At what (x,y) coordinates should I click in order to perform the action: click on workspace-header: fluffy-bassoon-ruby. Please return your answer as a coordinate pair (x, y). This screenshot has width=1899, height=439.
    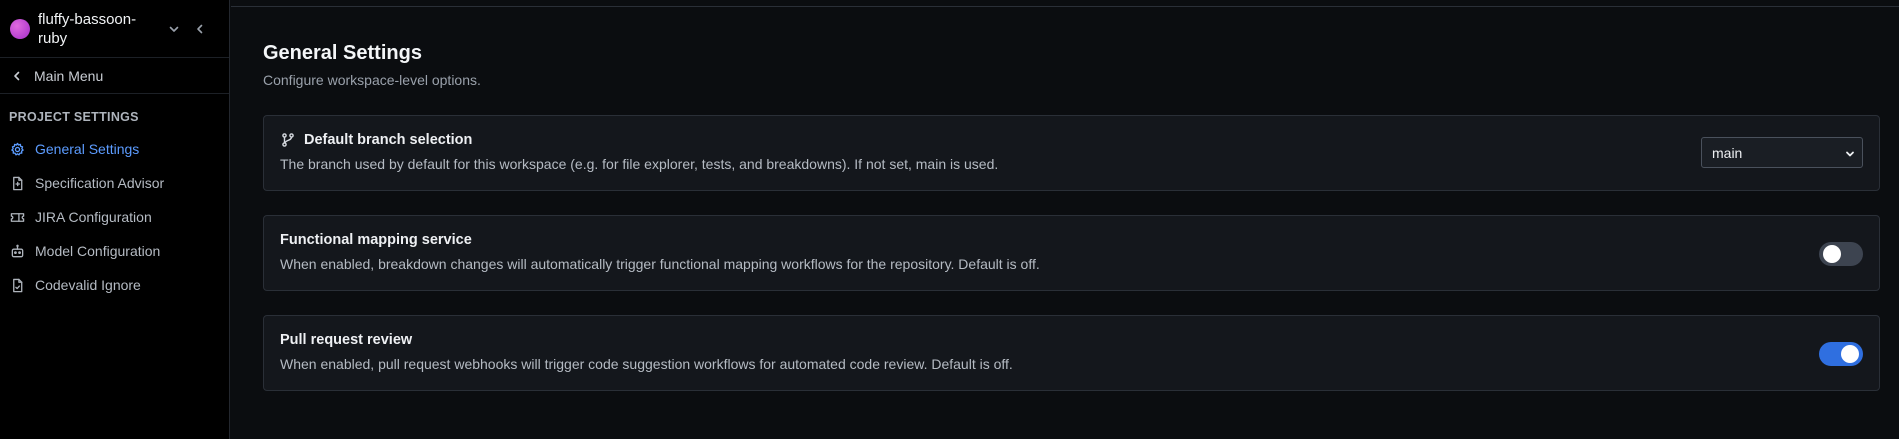
    Looking at the image, I should click on (114, 29).